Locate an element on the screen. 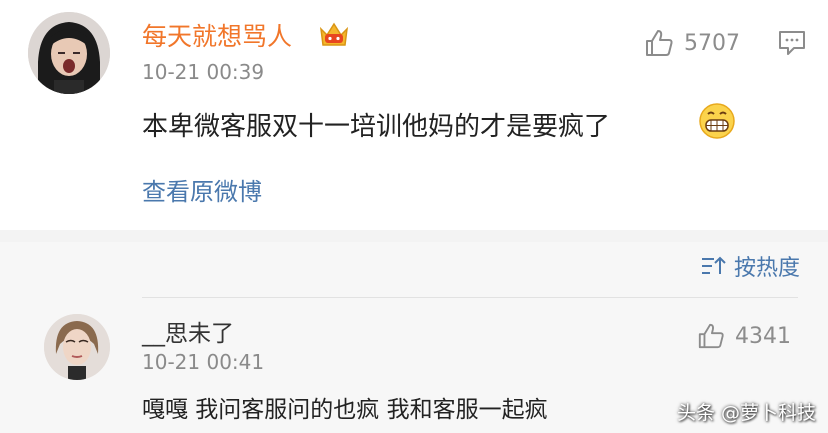 This screenshot has width=828, height=433. sort-label: 按热度 is located at coordinates (766, 268).